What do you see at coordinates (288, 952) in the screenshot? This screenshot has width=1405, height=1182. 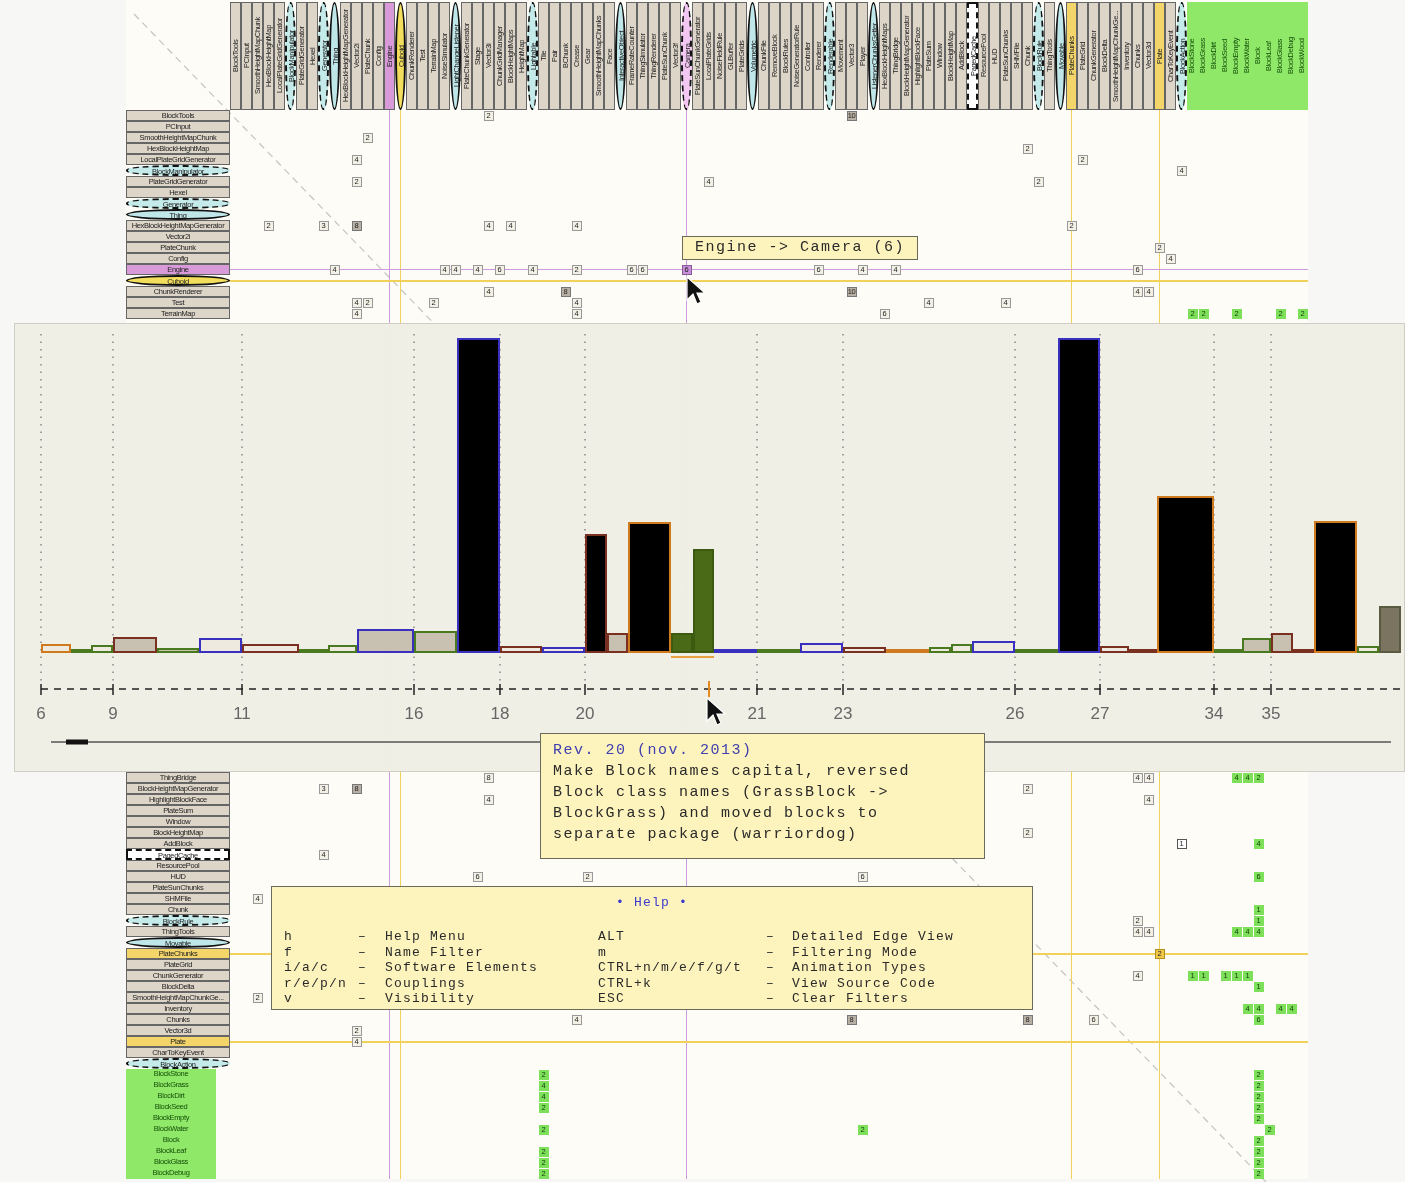 I see `shortcut-key: f` at bounding box center [288, 952].